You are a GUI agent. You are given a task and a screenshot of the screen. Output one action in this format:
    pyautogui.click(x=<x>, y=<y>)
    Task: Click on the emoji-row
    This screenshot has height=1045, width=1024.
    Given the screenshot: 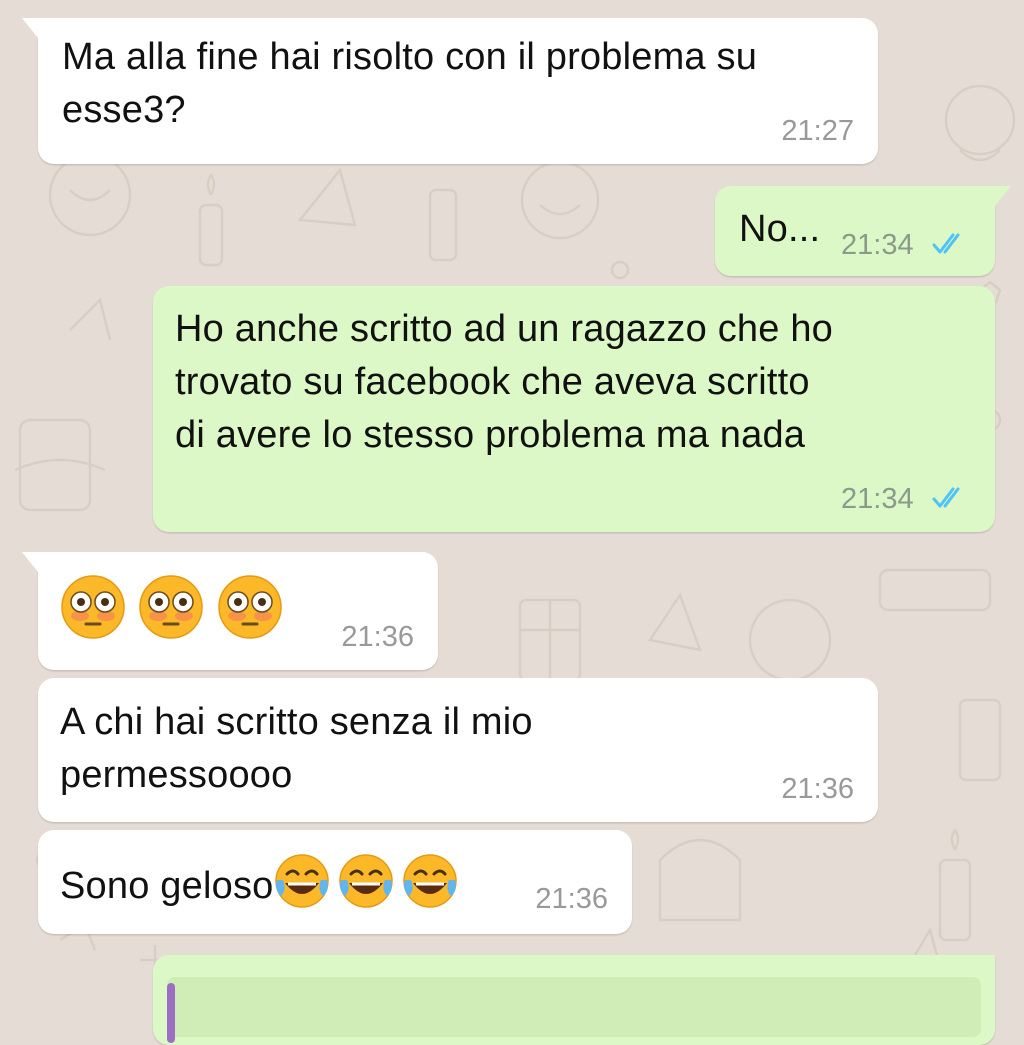 What is the action you would take?
    pyautogui.click(x=171, y=609)
    